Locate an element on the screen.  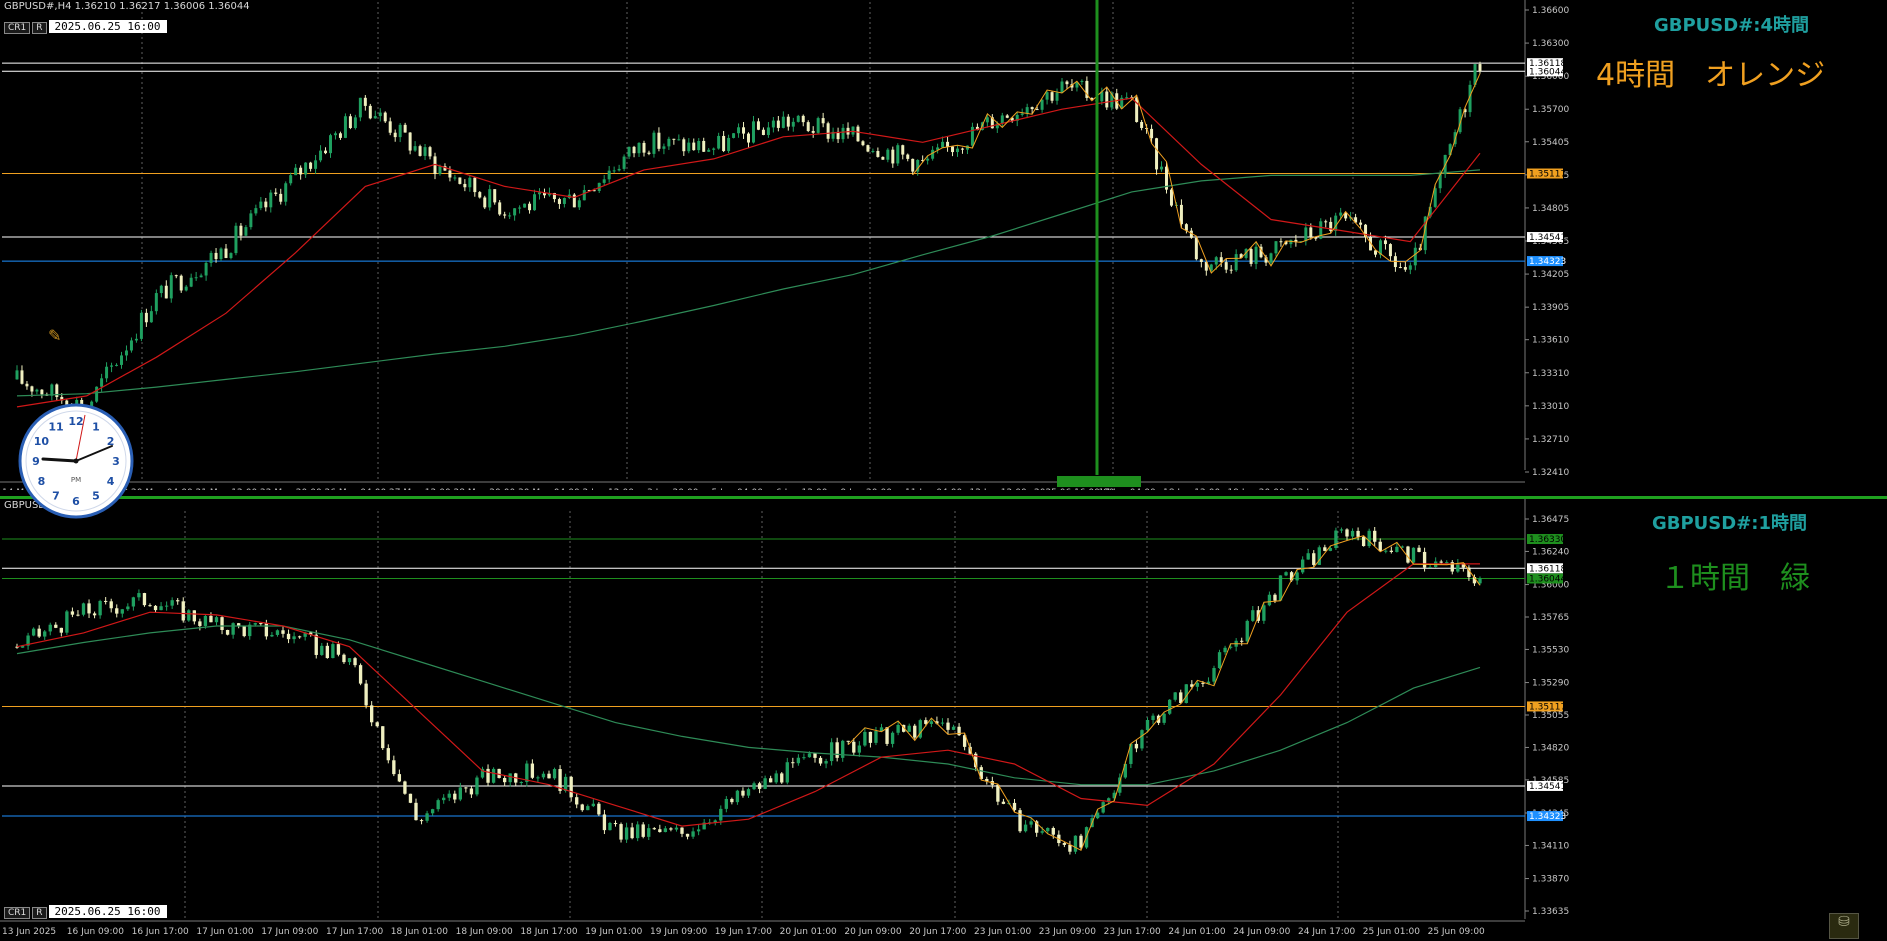
h1-price-tick-label: 1.36475 is located at coordinates (1550, 520).